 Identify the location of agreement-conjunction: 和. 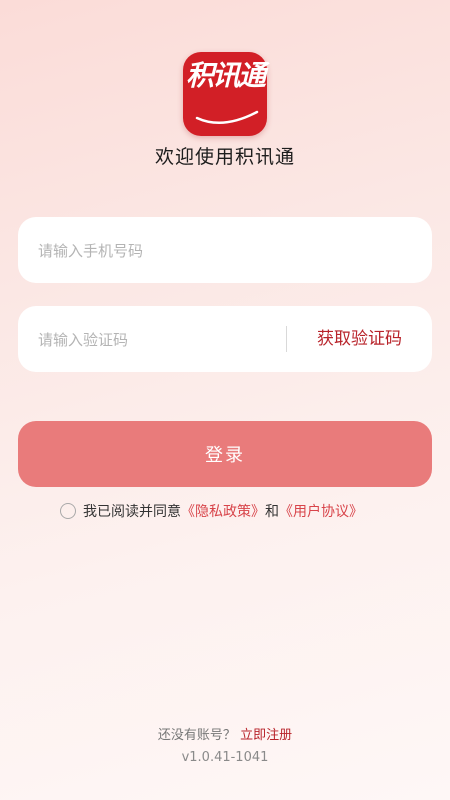
(272, 512).